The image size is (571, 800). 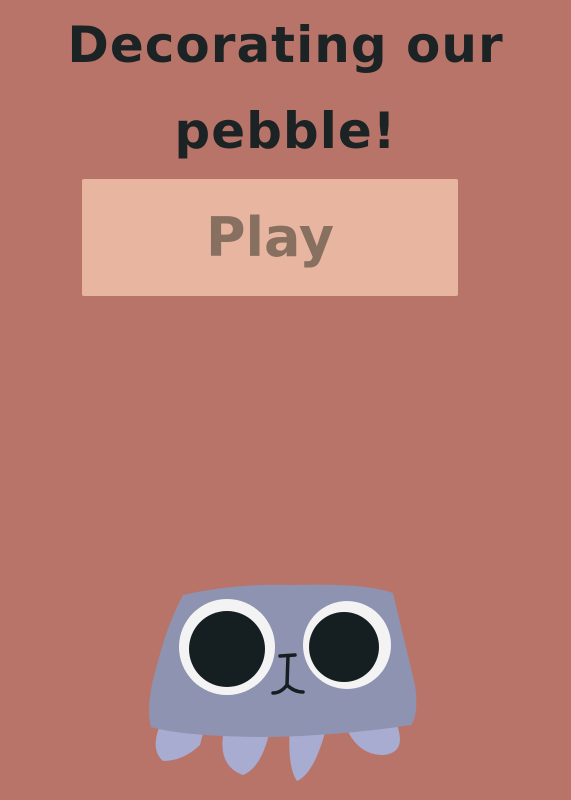 I want to click on pebble-creature-icon, so click(x=285, y=687).